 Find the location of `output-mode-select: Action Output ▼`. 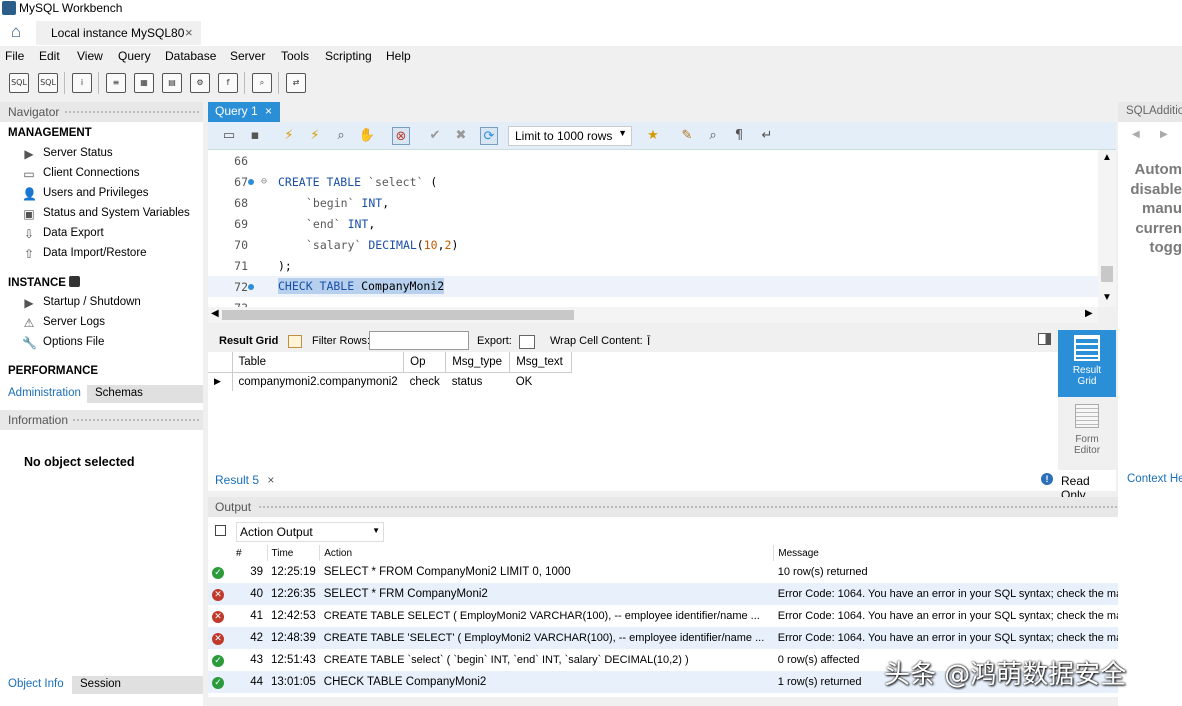

output-mode-select: Action Output ▼ is located at coordinates (310, 532).